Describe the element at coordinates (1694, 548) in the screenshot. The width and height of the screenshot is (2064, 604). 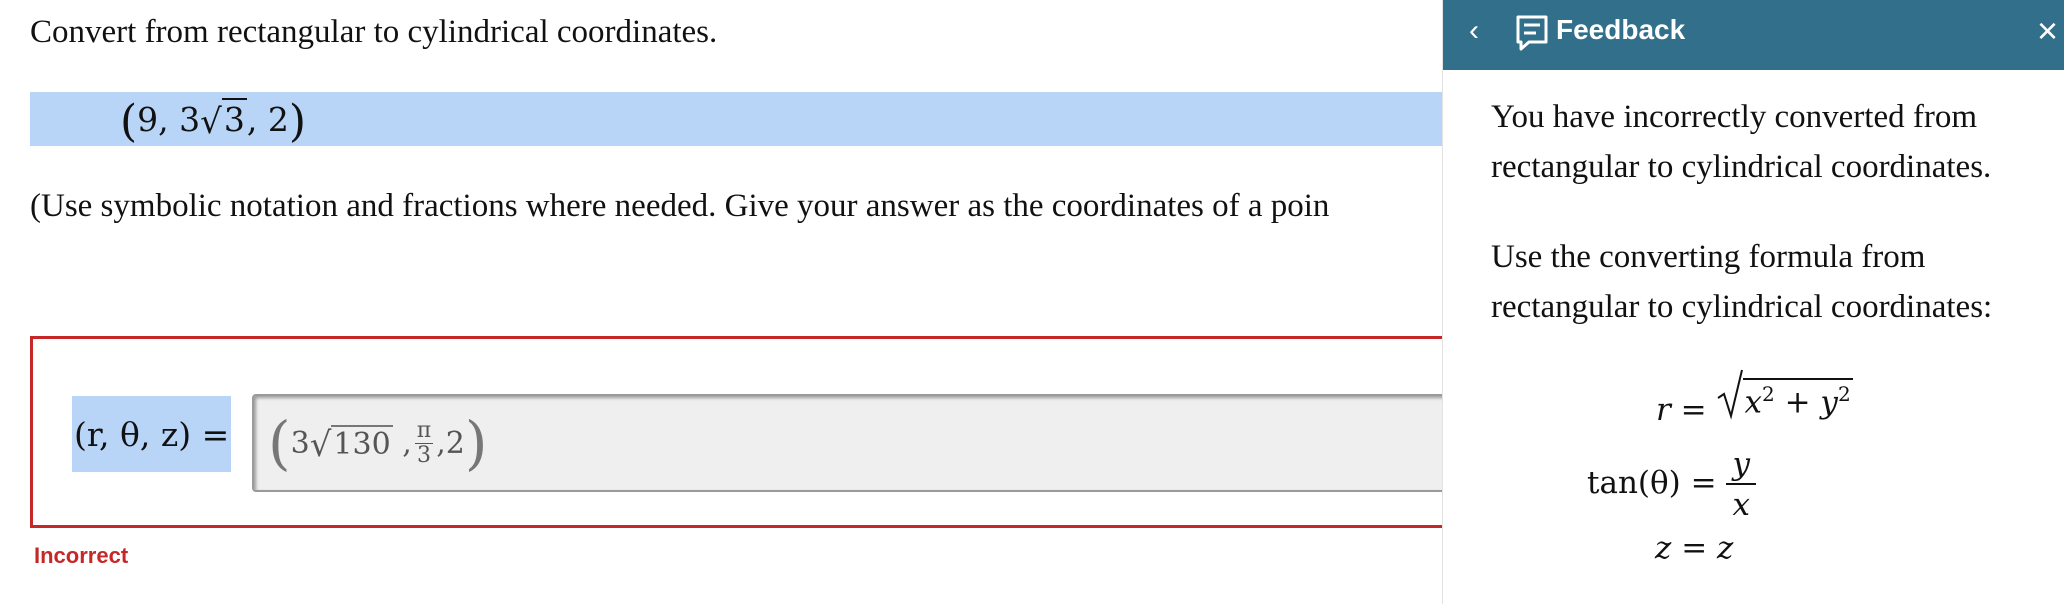
I see `formula-z: z = z` at that location.